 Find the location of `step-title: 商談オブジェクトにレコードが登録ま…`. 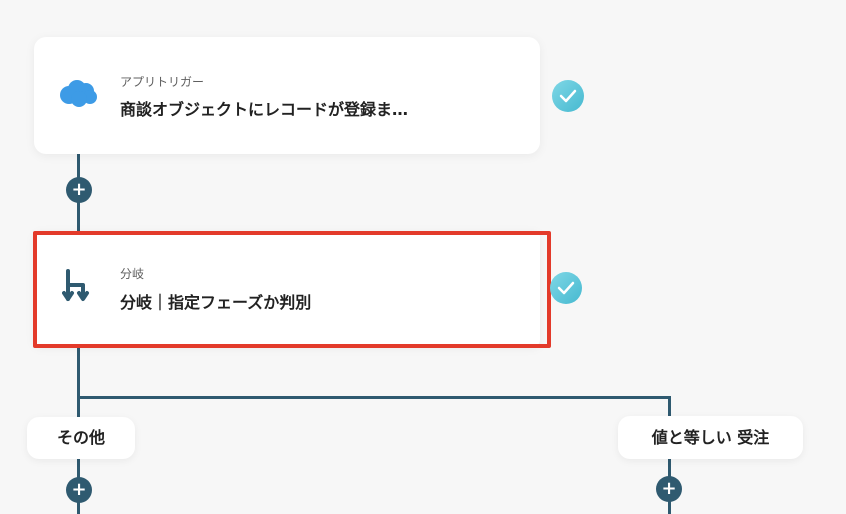

step-title: 商談オブジェクトにレコードが登録ま… is located at coordinates (264, 109).